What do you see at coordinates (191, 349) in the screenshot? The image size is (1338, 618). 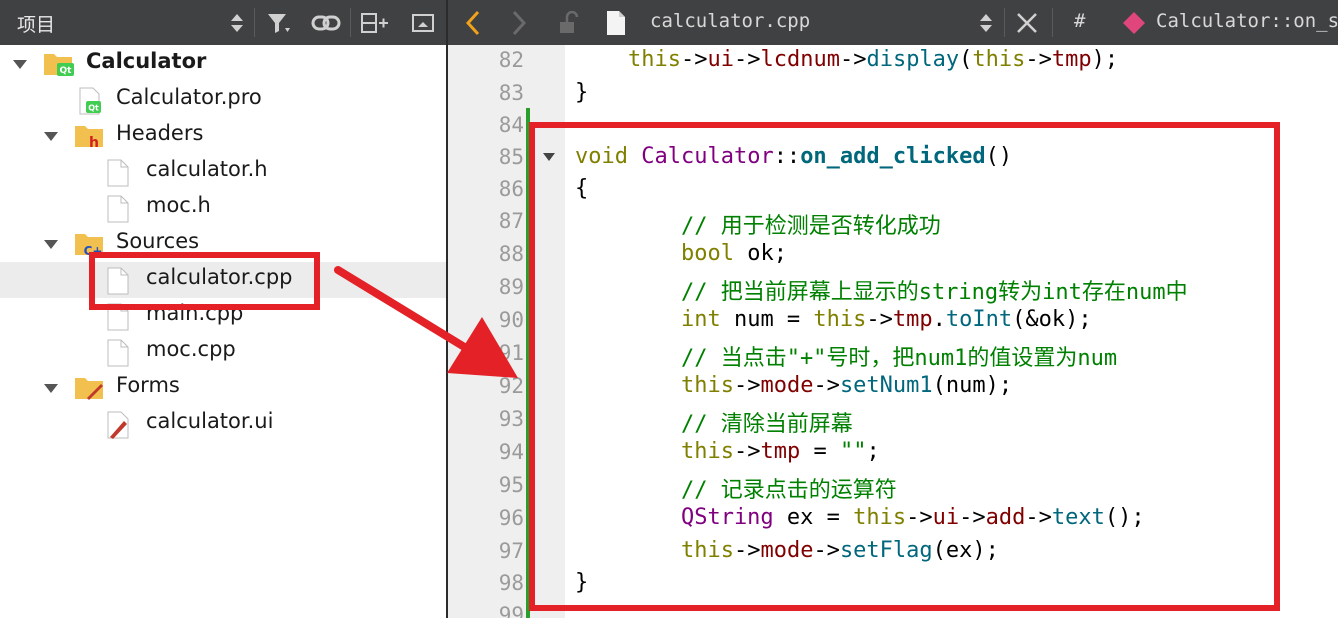 I see `tree-item-label: moc.cpp` at bounding box center [191, 349].